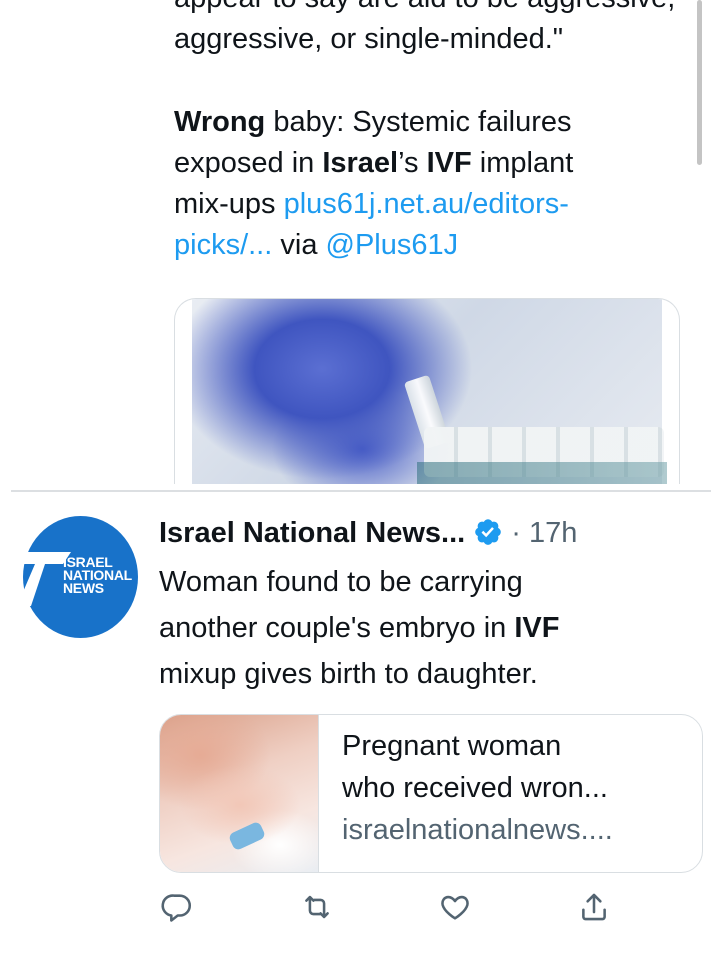  What do you see at coordinates (449, 163) in the screenshot?
I see `headline-bold-ivf: IVF` at bounding box center [449, 163].